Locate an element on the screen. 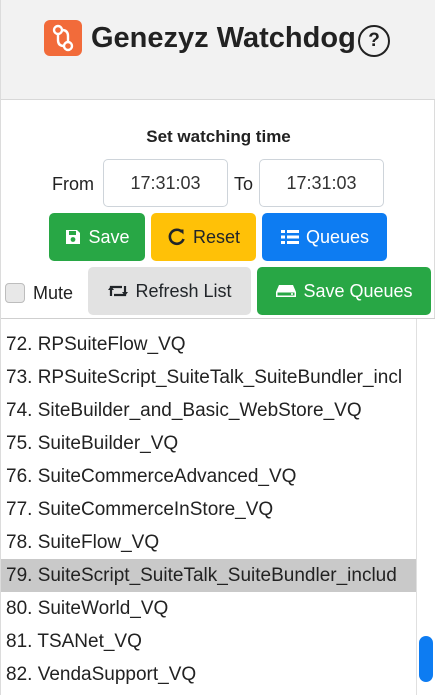 The image size is (435, 695). redo-icon is located at coordinates (177, 237).